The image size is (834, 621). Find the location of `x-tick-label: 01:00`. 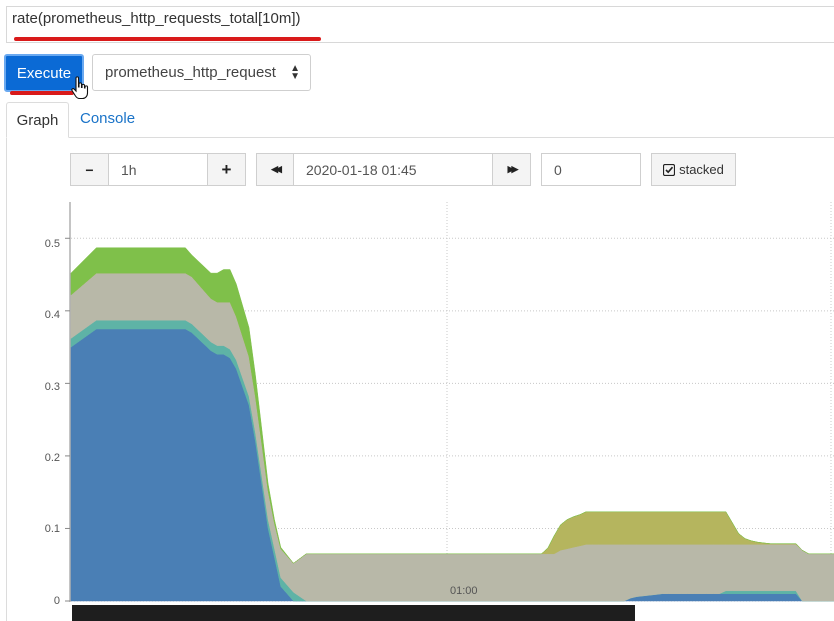

x-tick-label: 01:00 is located at coordinates (464, 591).